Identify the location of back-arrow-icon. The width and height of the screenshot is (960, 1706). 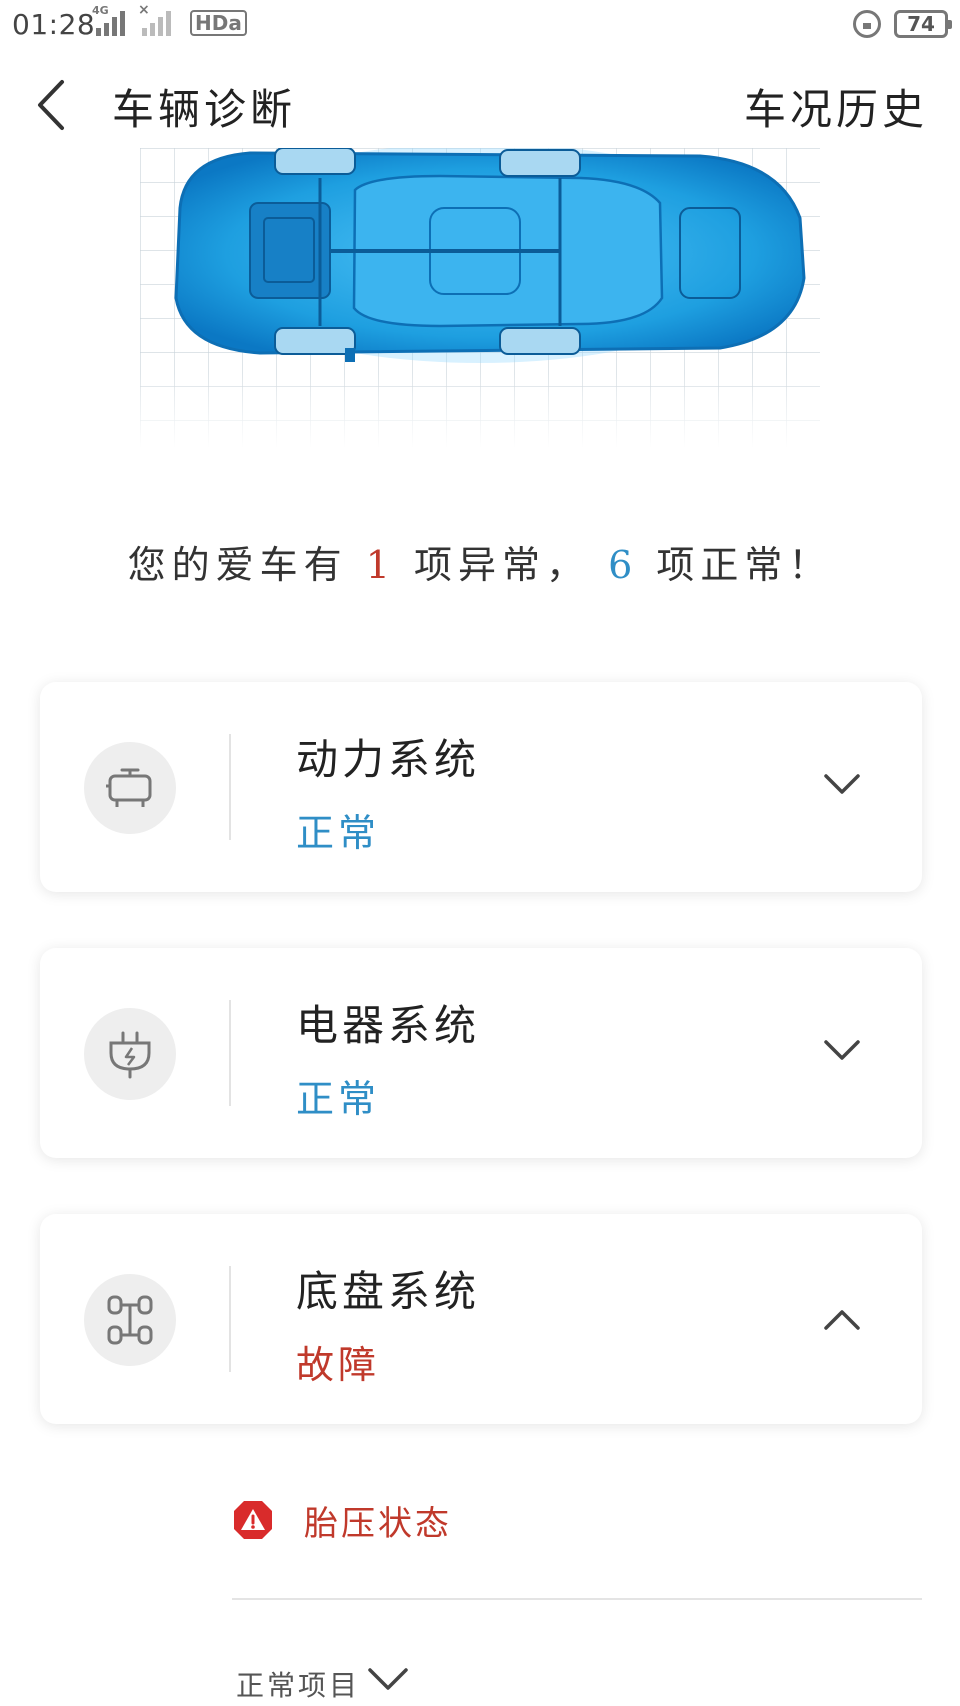
(51, 105).